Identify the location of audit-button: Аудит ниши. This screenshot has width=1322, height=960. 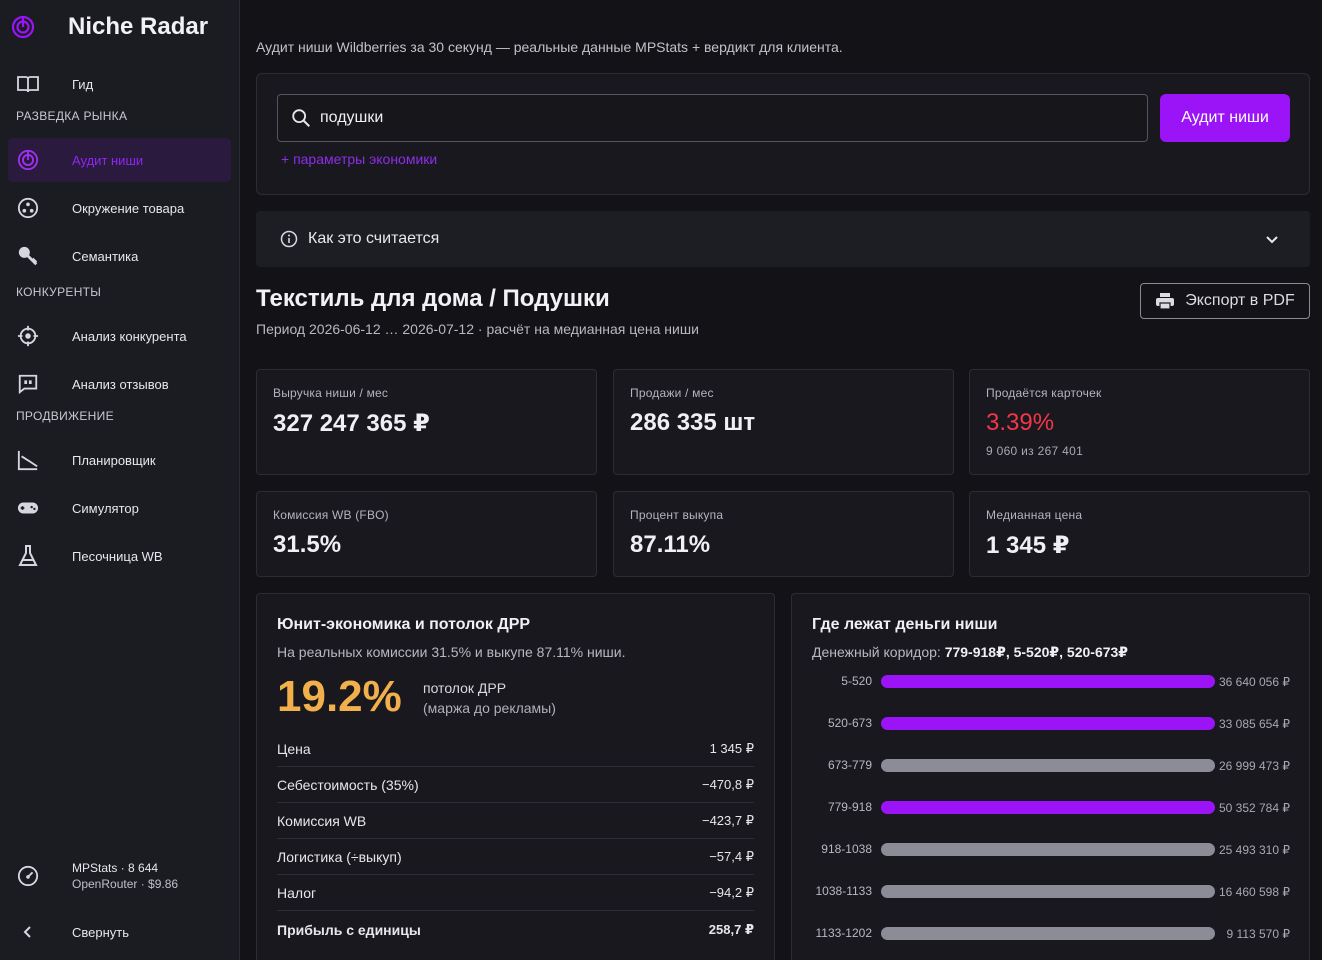
(1225, 118).